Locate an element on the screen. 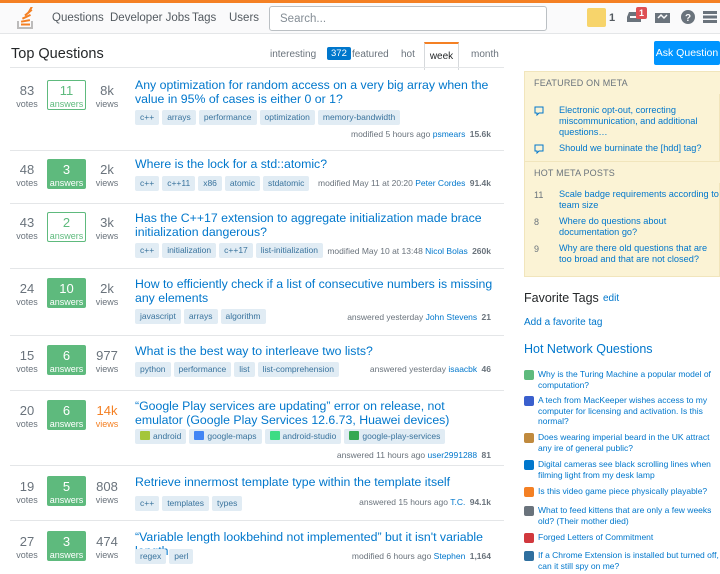 The height and width of the screenshot is (574, 720). help-icon: ? is located at coordinates (688, 17).